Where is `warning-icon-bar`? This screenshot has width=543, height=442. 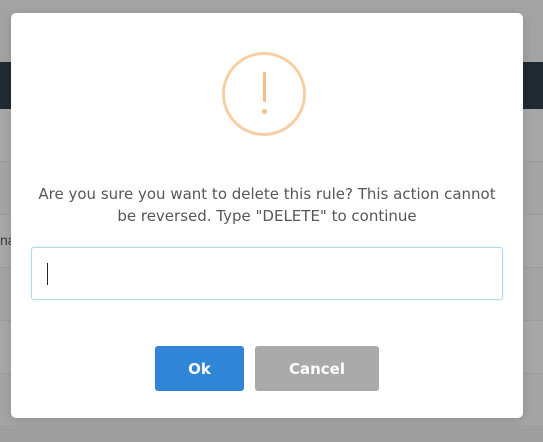 warning-icon-bar is located at coordinates (264, 87).